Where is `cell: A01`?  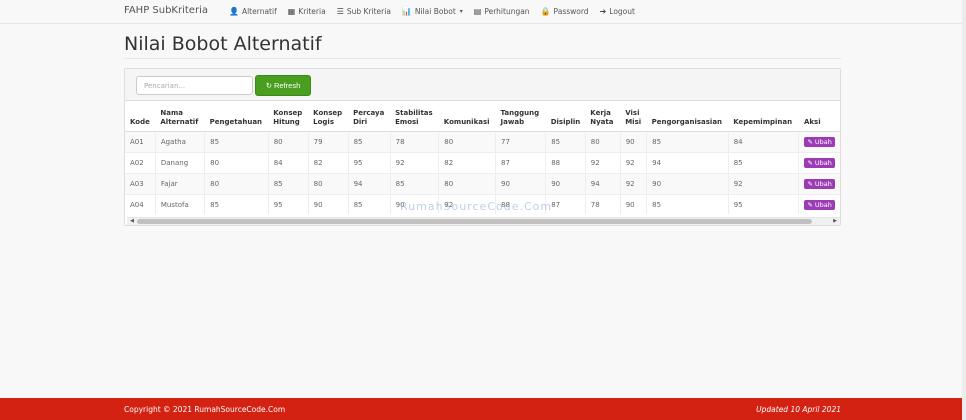
cell: A01 is located at coordinates (140, 141).